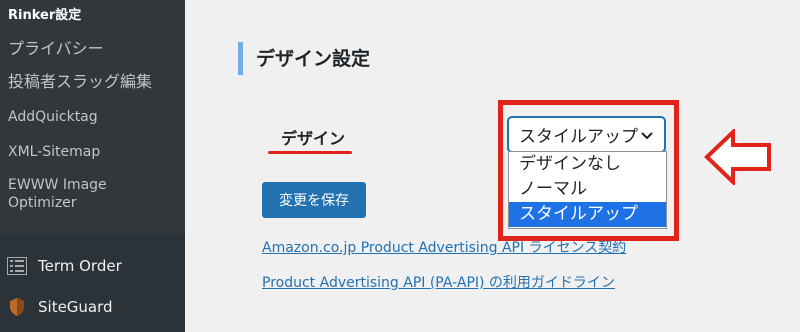 The image size is (800, 332). What do you see at coordinates (44, 16) in the screenshot?
I see `submenu-item-rinker: Rinker設定` at bounding box center [44, 16].